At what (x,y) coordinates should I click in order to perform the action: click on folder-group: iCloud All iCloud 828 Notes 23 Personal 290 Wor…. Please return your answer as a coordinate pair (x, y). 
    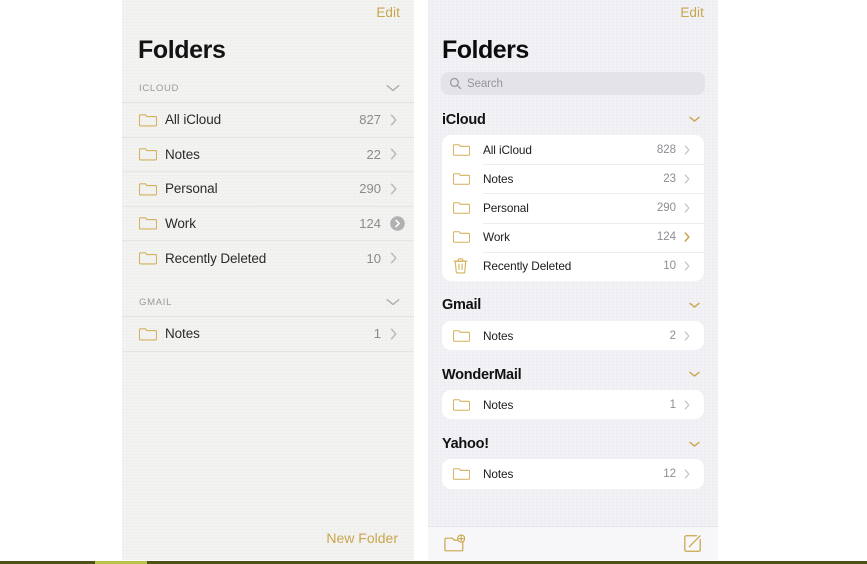
    Looking at the image, I should click on (573, 192).